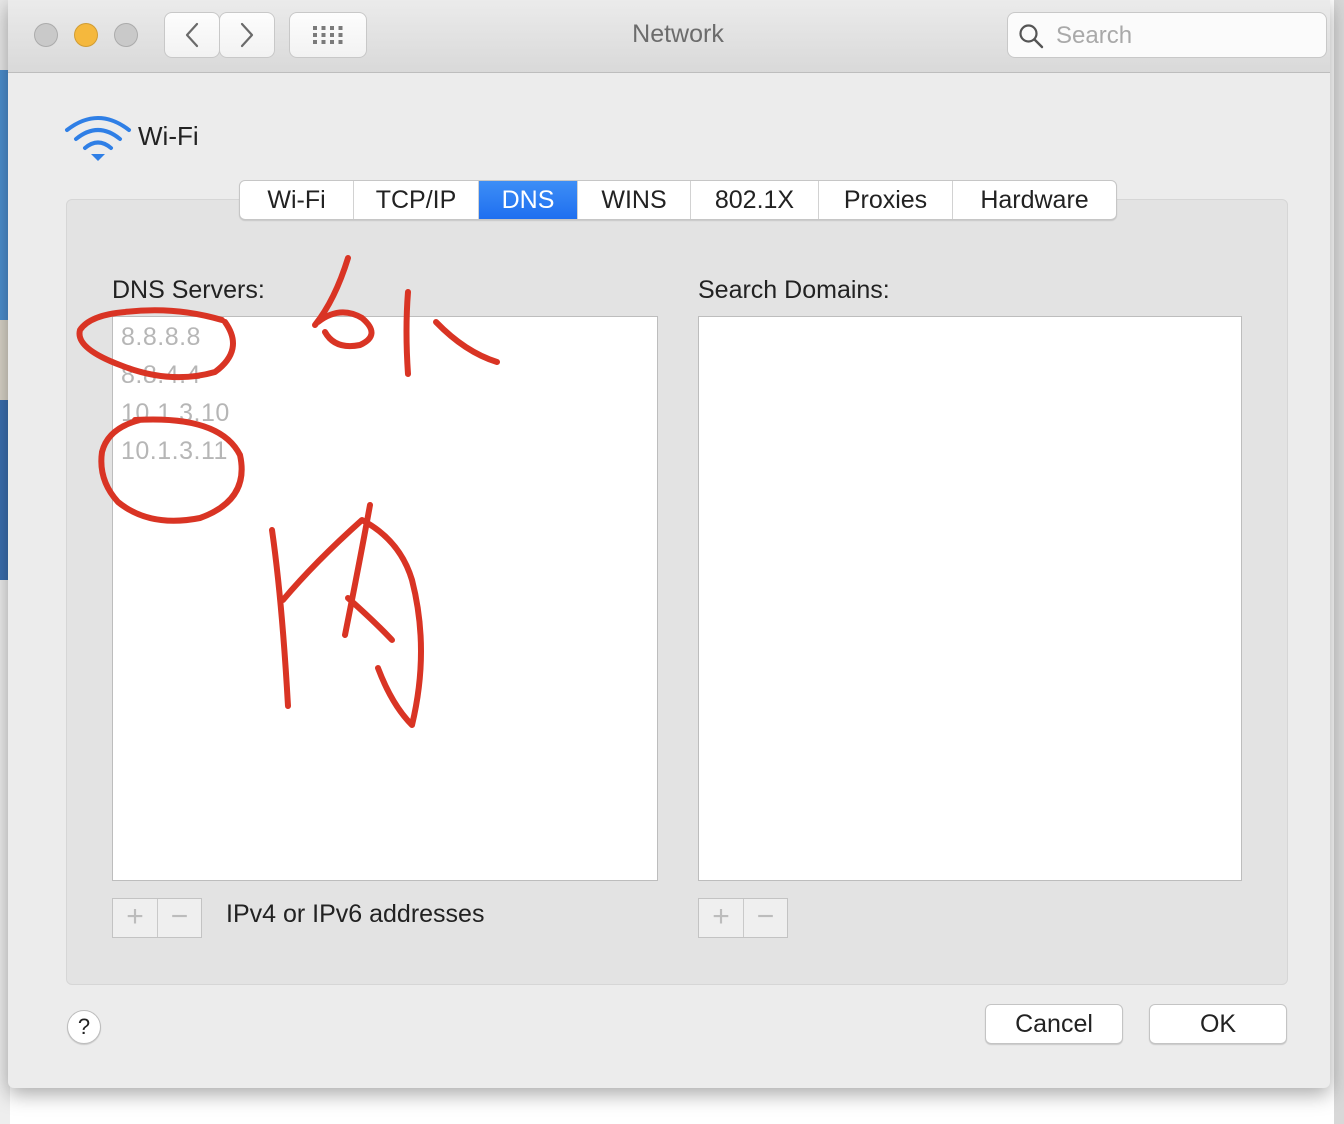  What do you see at coordinates (179, 918) in the screenshot?
I see `remove-dns-server-button: −` at bounding box center [179, 918].